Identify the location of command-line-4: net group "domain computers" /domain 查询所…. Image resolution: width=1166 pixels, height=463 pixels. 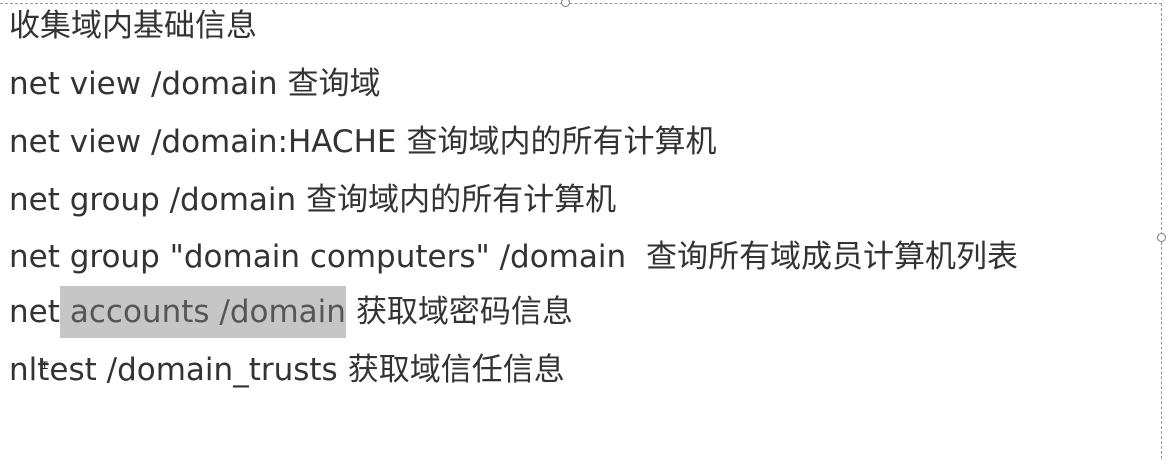
(576, 257).